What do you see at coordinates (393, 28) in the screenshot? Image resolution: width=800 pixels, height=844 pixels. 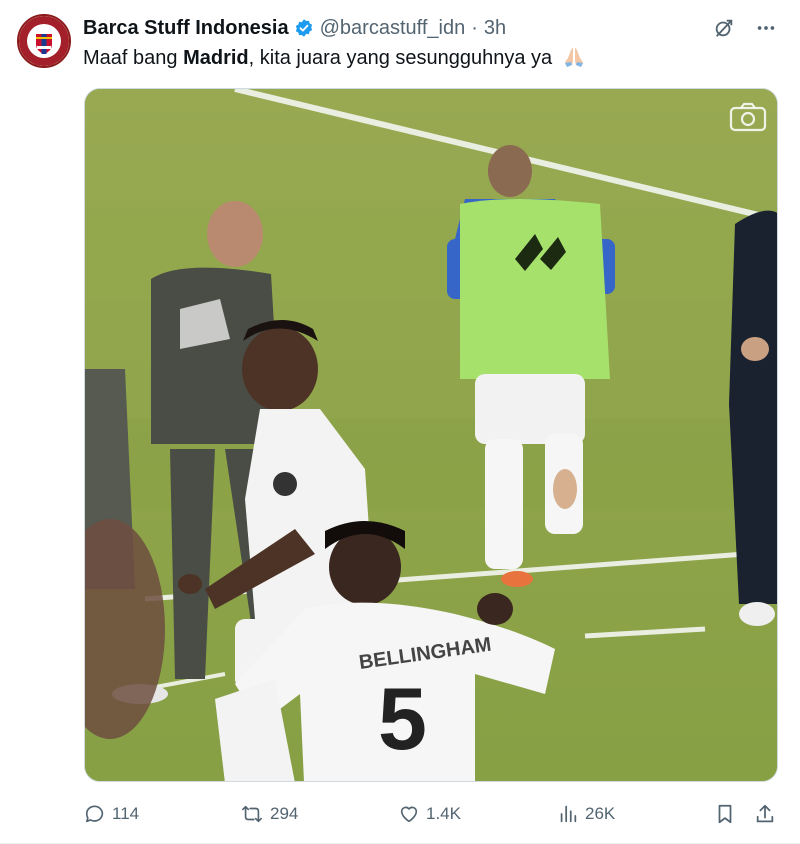 I see `handle: @barcastuff_idn` at bounding box center [393, 28].